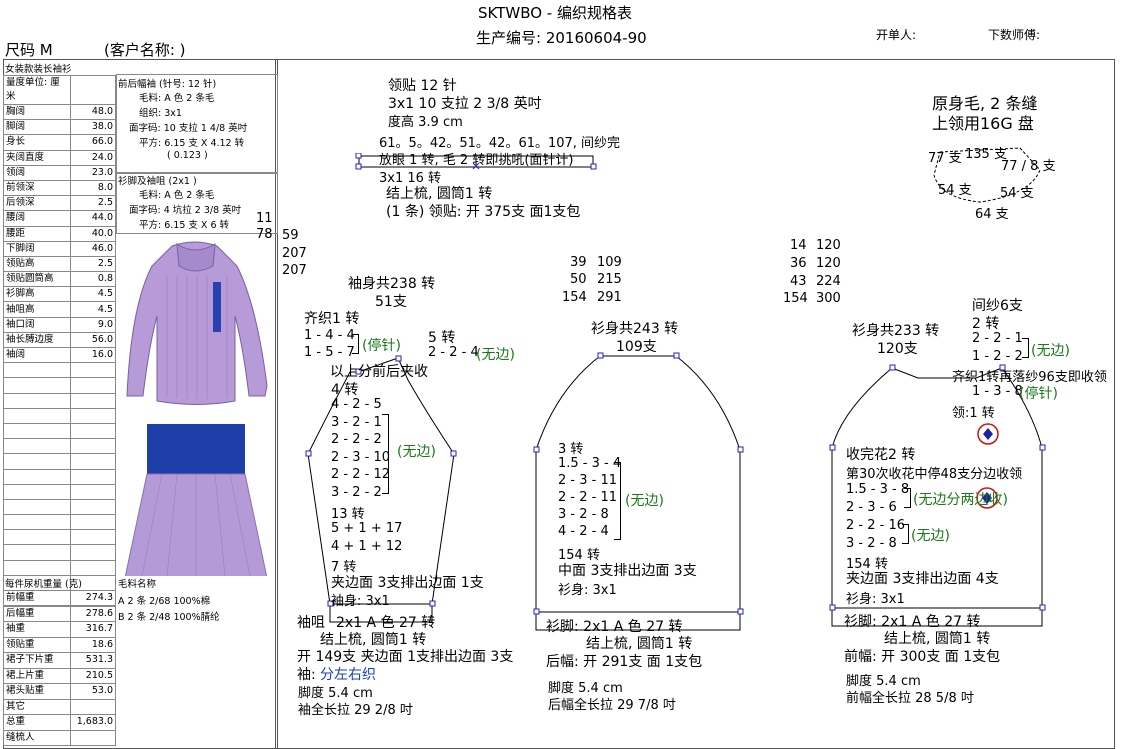  I want to click on front-total: 衫身共233 转, so click(896, 331).